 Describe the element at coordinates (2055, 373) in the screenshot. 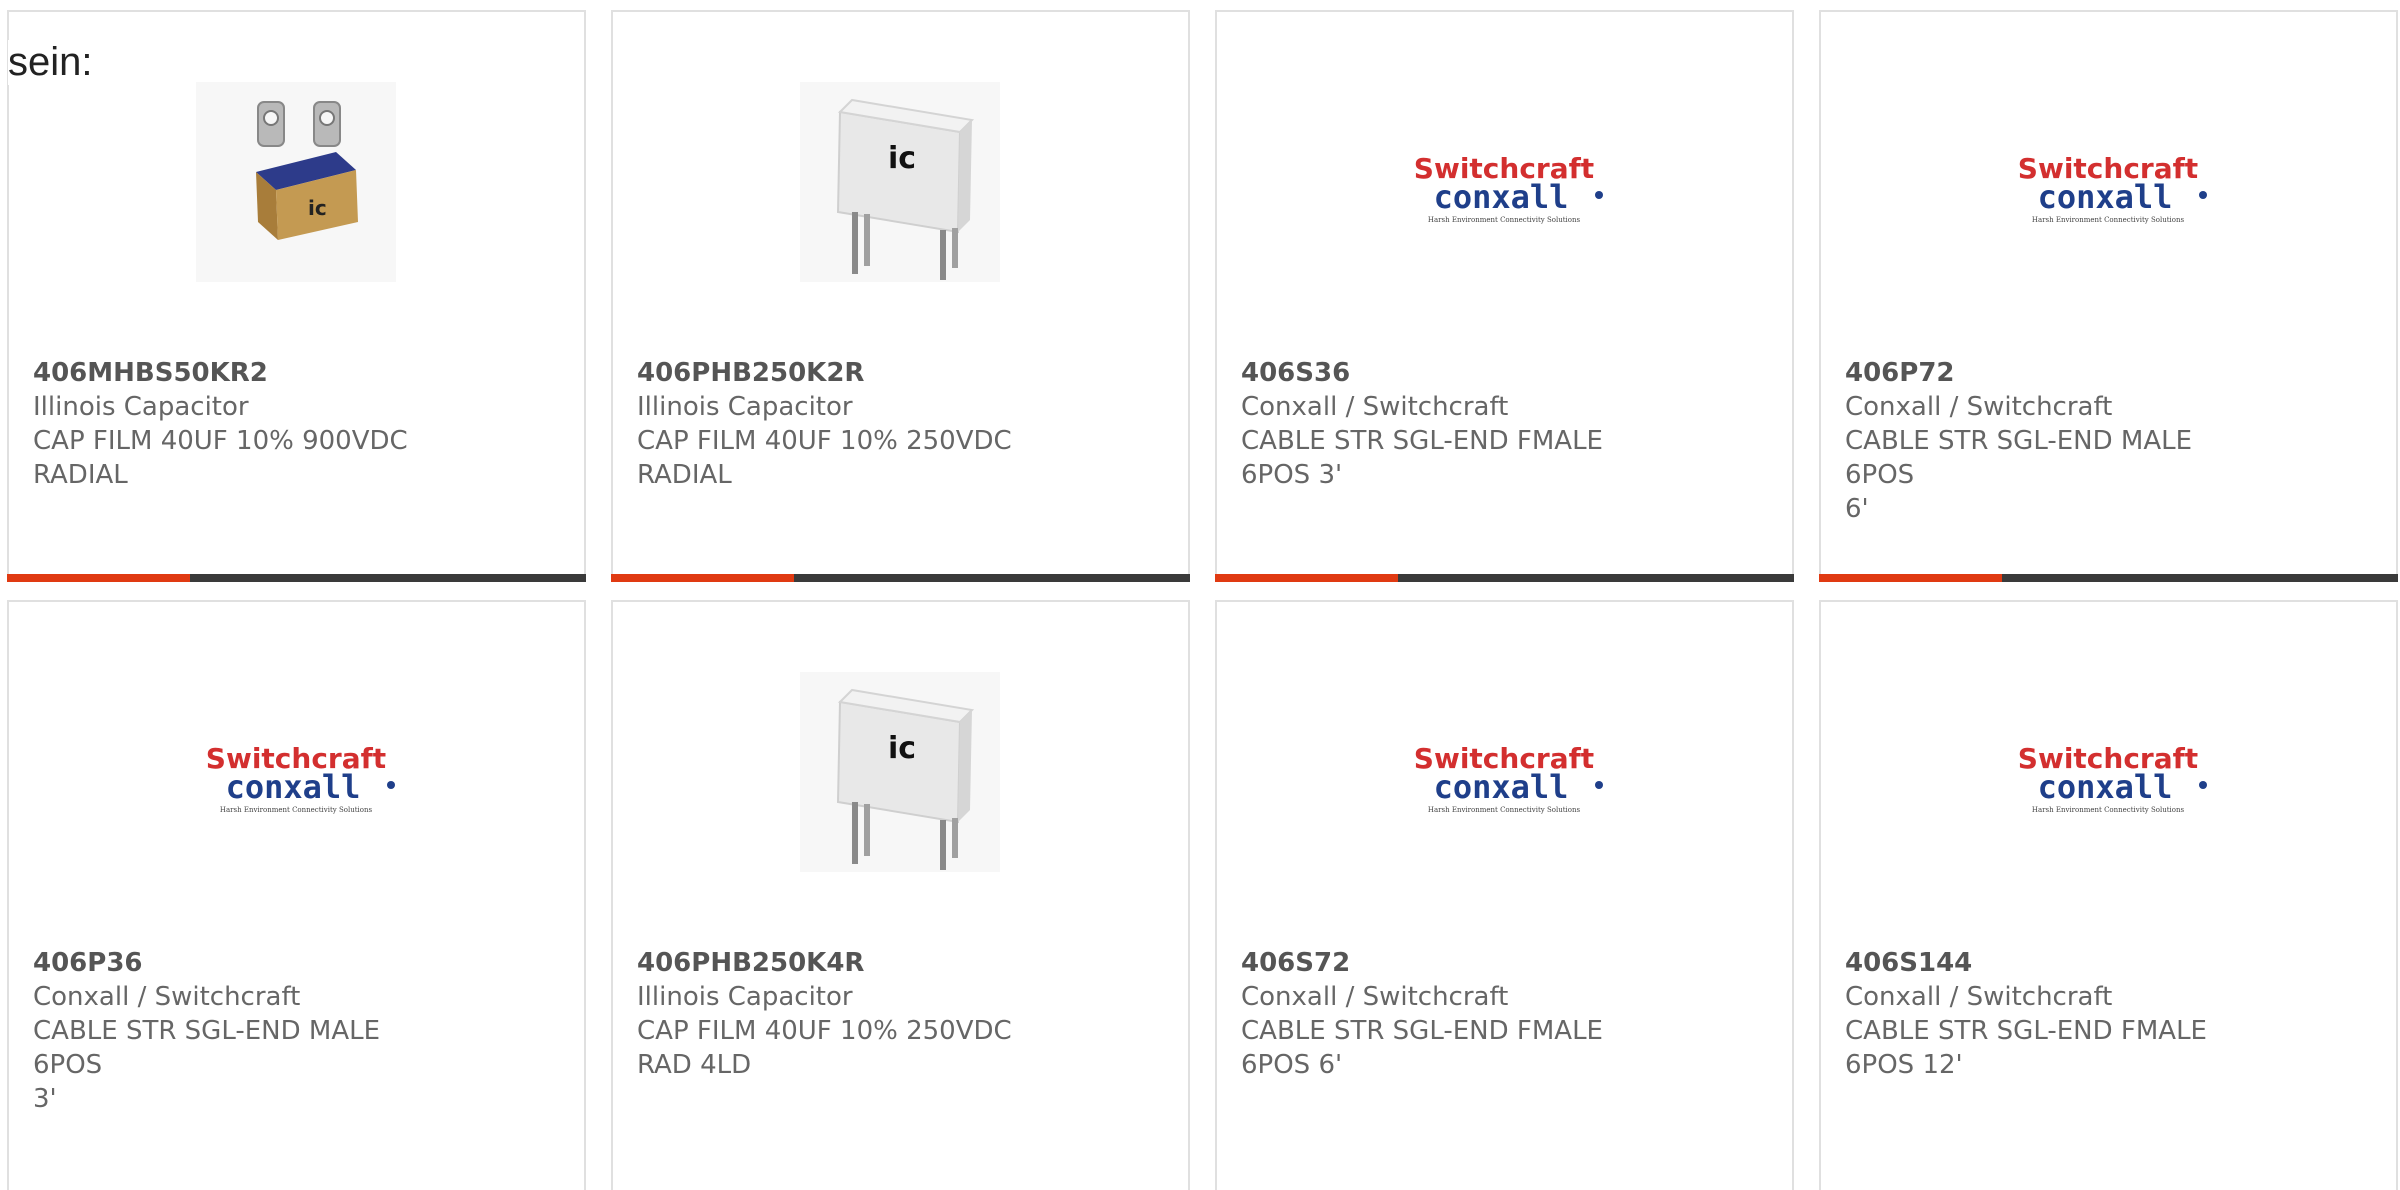

I see `part-number: 406P72` at that location.